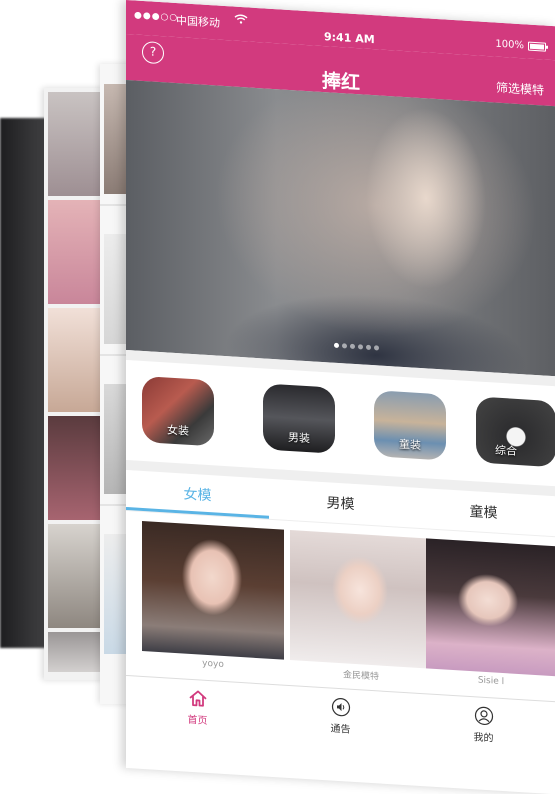 The image size is (555, 794). Describe the element at coordinates (299, 418) in the screenshot. I see `category-menswear: 男装` at that location.